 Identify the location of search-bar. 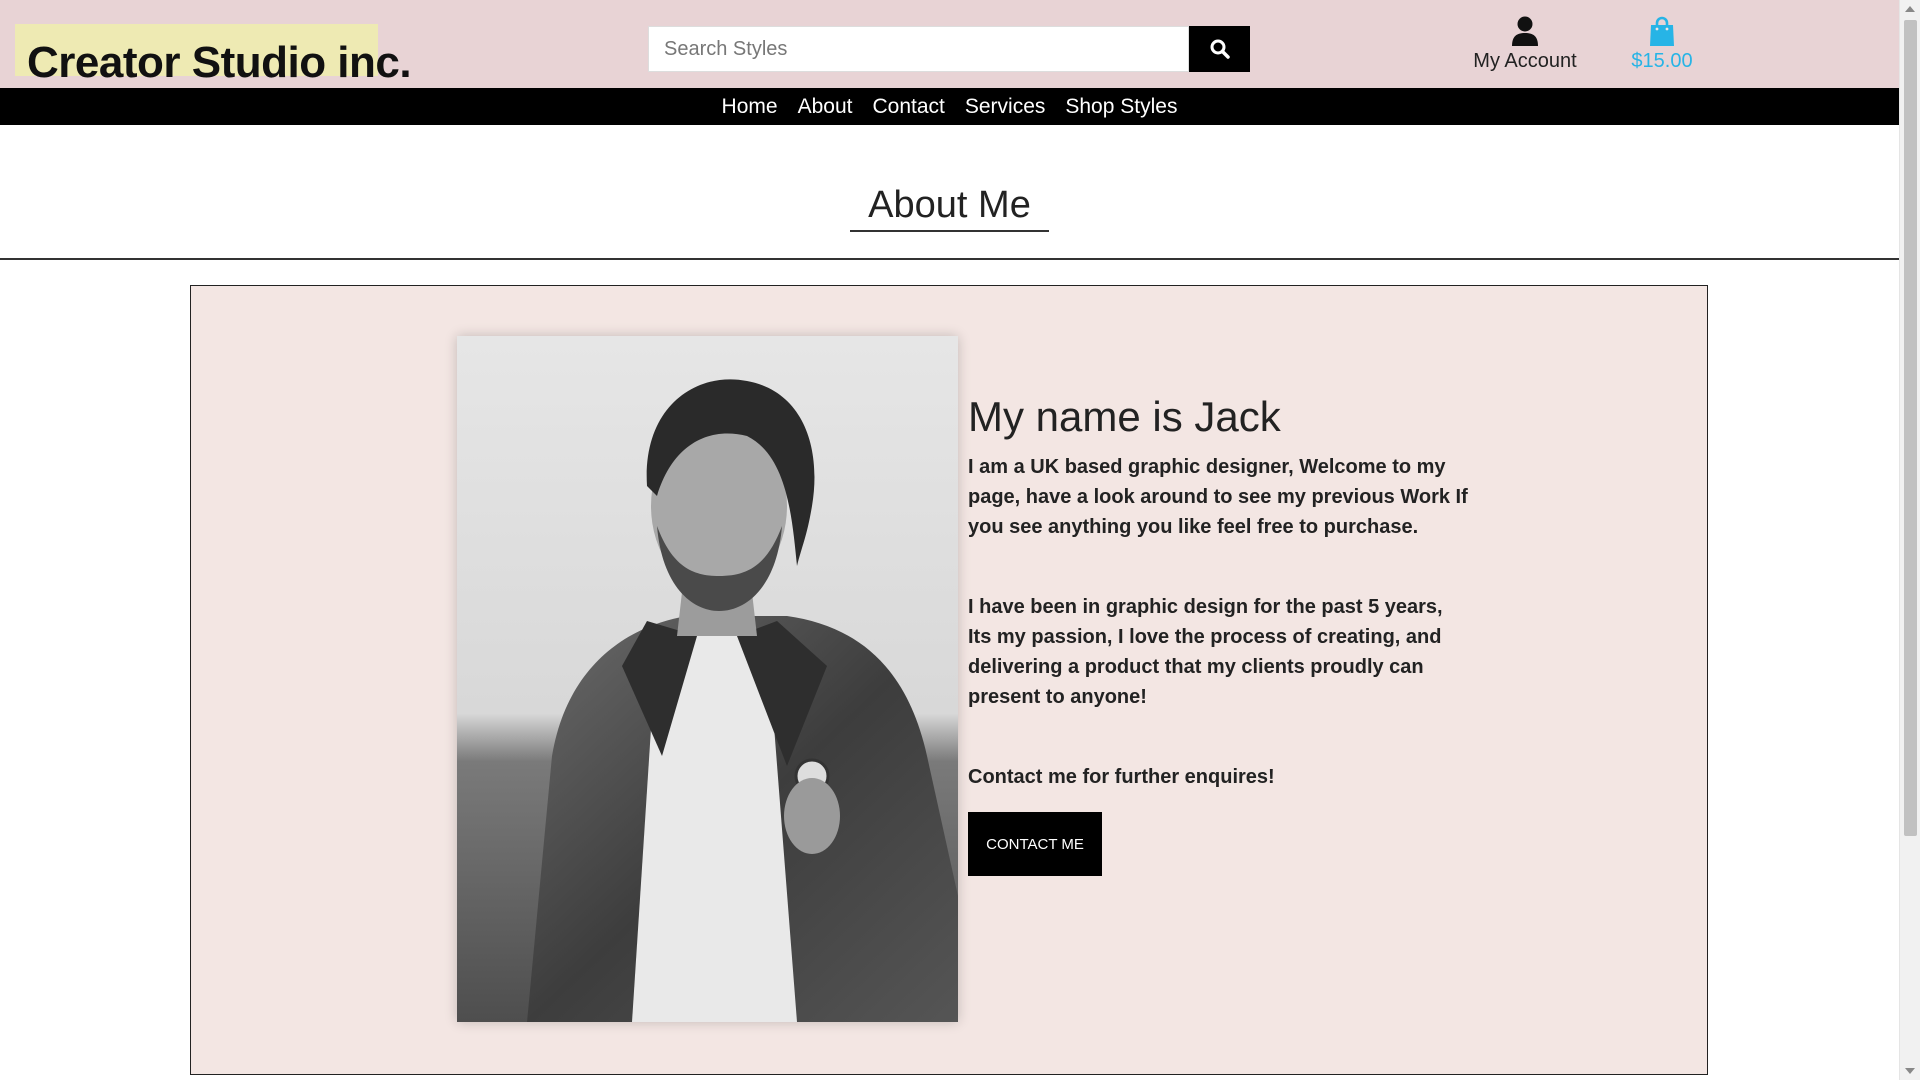
(949, 49).